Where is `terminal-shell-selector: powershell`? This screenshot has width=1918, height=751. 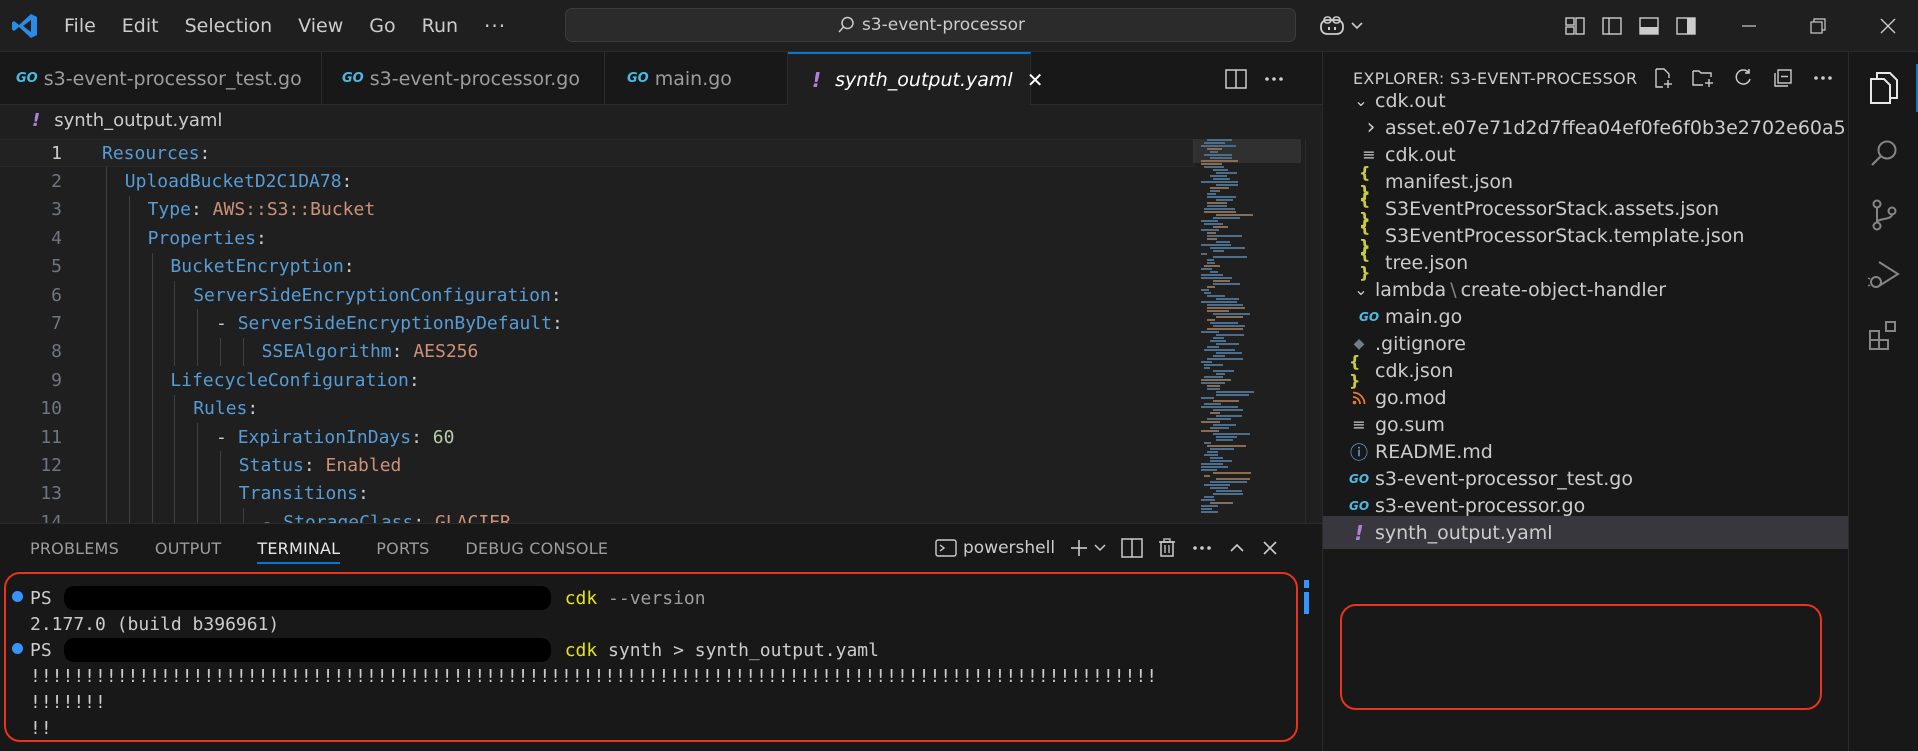 terminal-shell-selector: powershell is located at coordinates (995, 548).